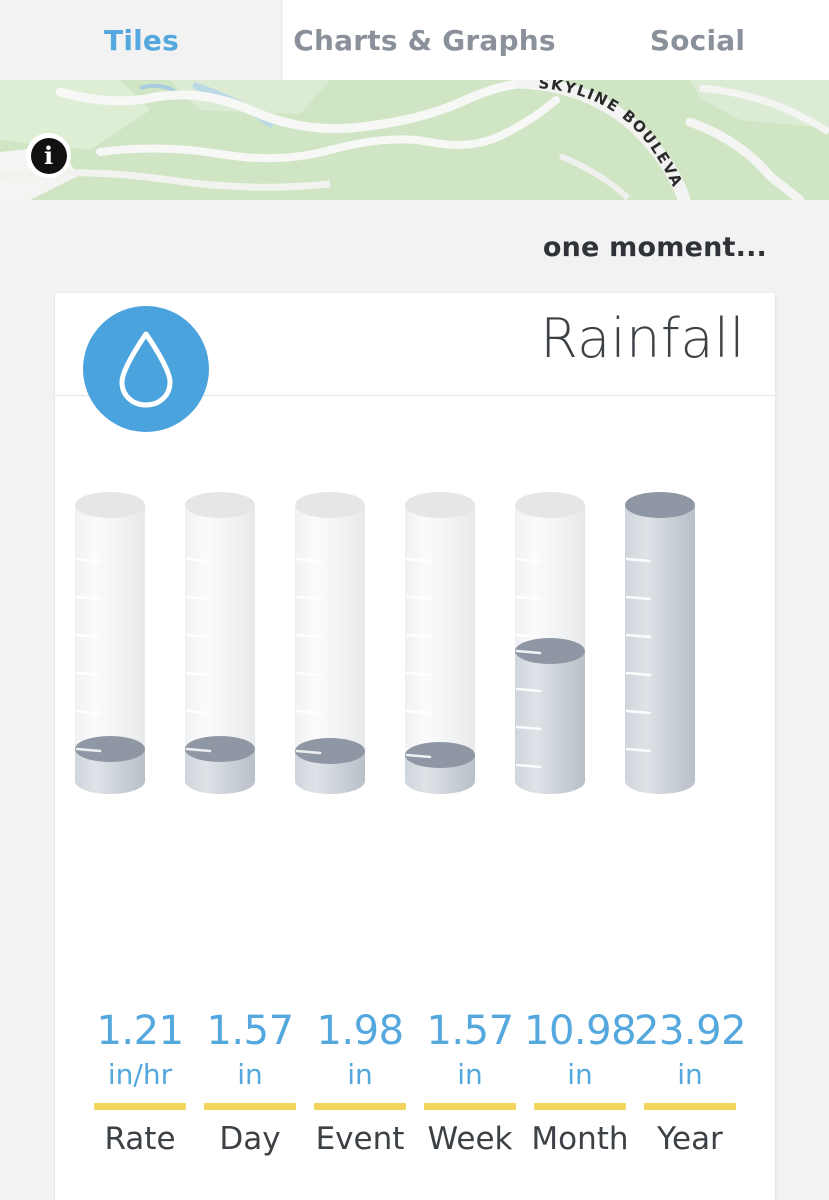  What do you see at coordinates (690, 1031) in the screenshot?
I see `readout-value: 23.92` at bounding box center [690, 1031].